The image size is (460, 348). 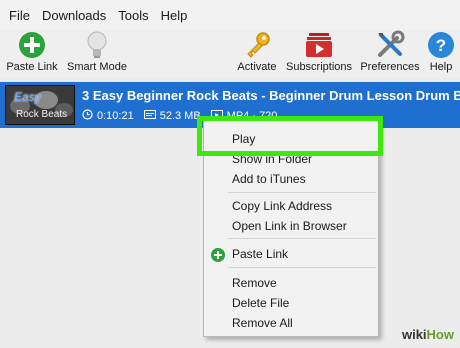 What do you see at coordinates (260, 254) in the screenshot?
I see `menu-item-paste-link: Paste Link` at bounding box center [260, 254].